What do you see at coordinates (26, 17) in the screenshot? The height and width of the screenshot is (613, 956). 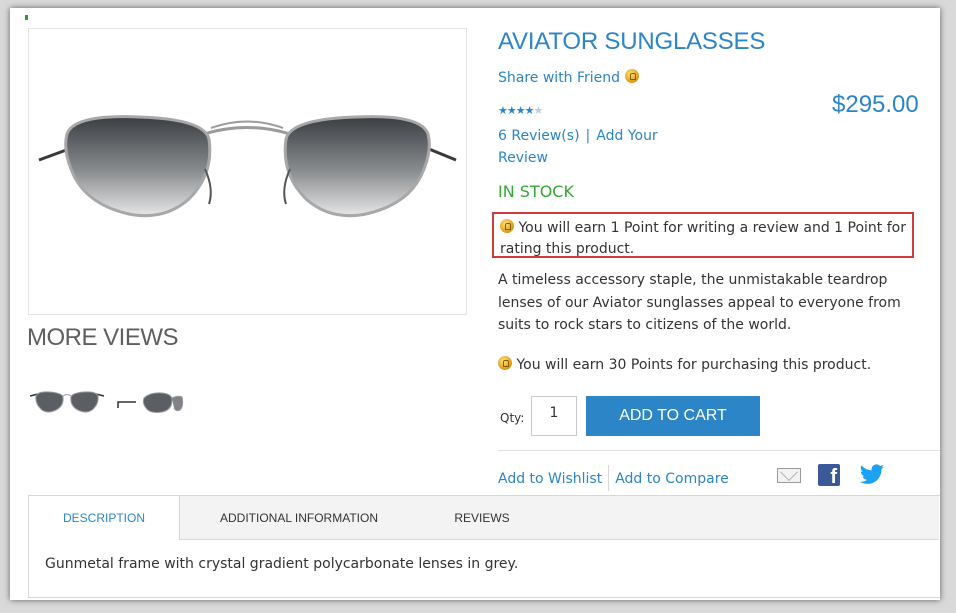 I see `green-marker` at bounding box center [26, 17].